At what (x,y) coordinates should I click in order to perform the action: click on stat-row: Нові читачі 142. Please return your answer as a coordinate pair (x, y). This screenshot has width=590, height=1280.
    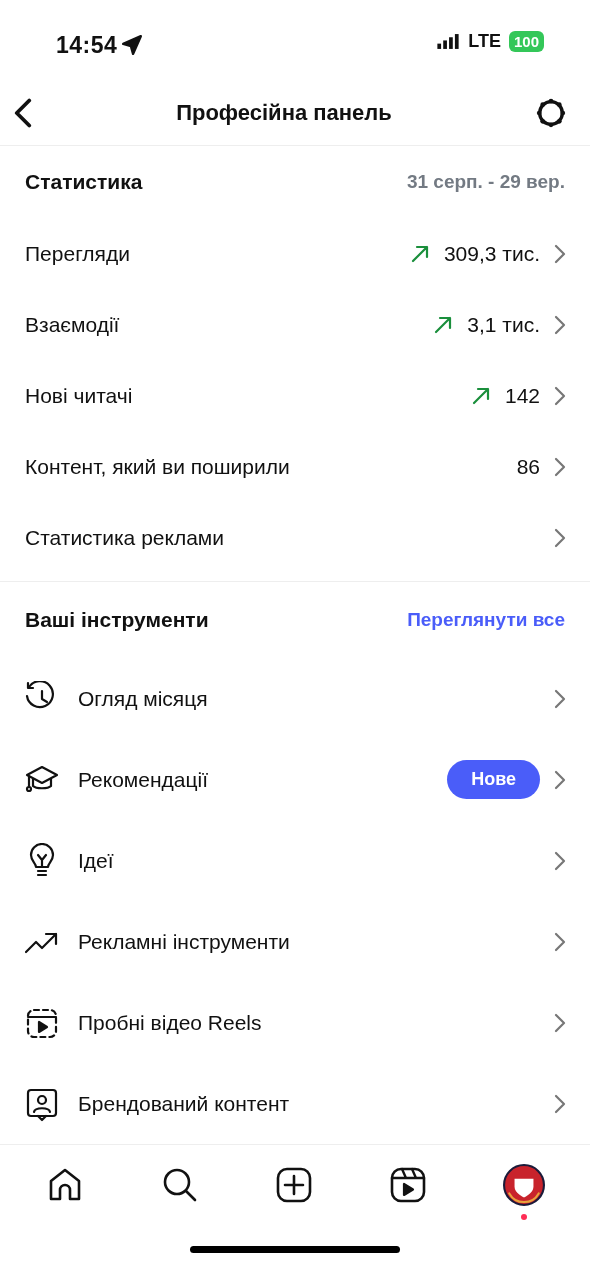
    Looking at the image, I should click on (295, 395).